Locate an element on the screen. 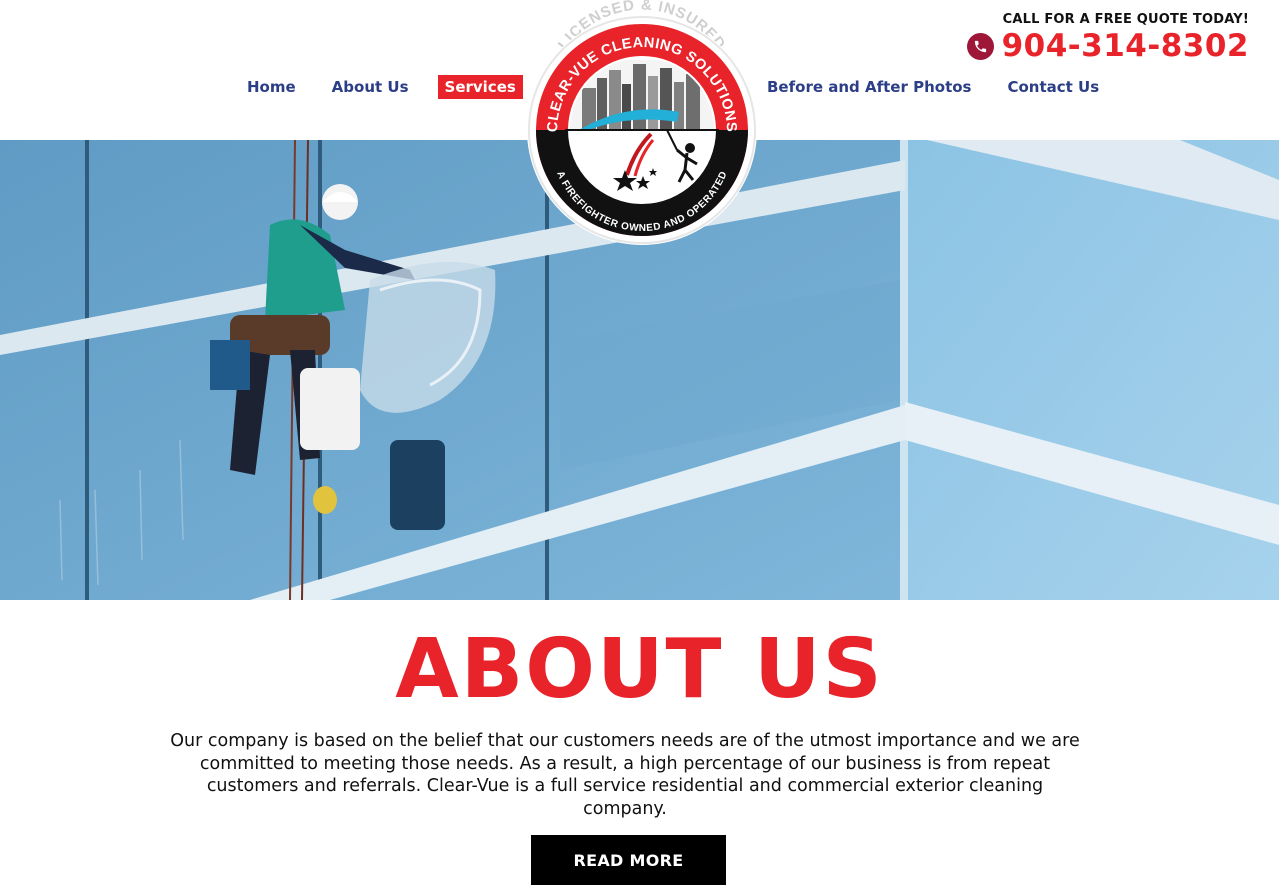 This screenshot has width=1279, height=892. main-nav-right: Before and After Photos Contact Us is located at coordinates (944, 87).